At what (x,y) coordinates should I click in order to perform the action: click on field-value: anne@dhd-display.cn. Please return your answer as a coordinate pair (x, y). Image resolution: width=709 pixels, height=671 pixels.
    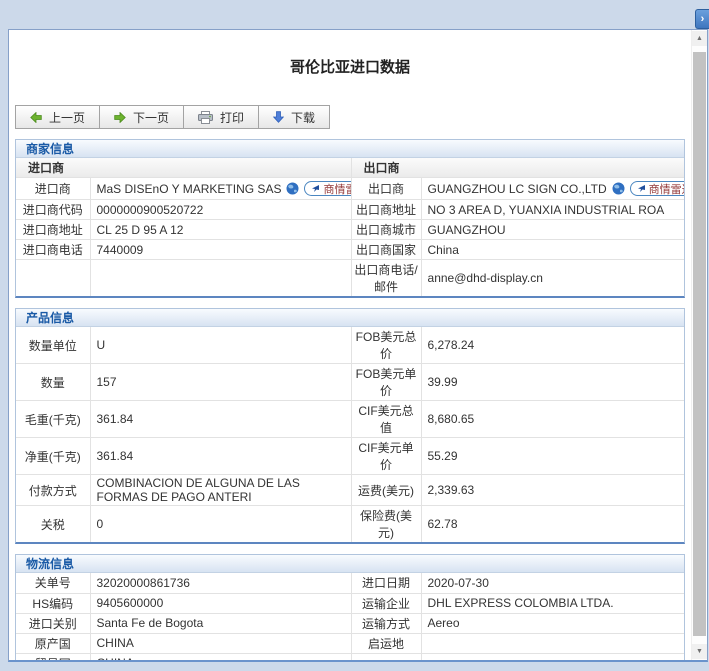
    Looking at the image, I should click on (552, 278).